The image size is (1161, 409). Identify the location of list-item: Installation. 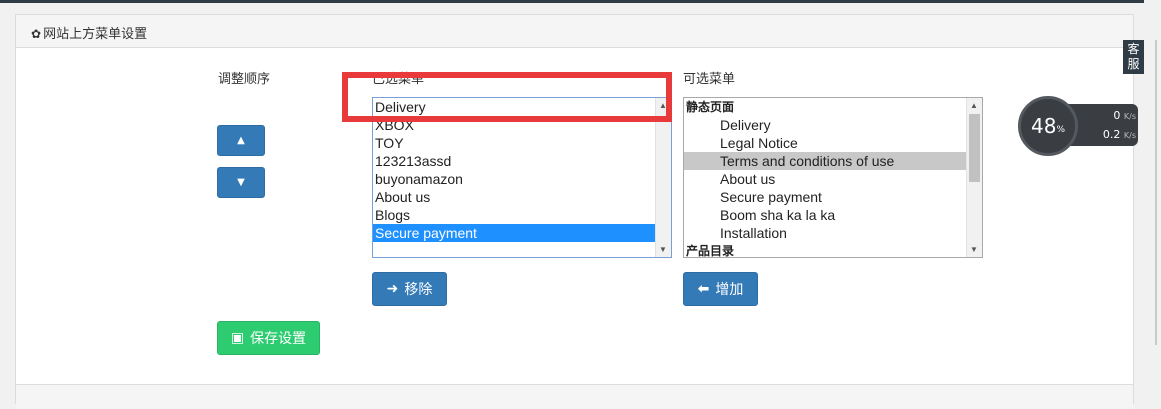
(833, 233).